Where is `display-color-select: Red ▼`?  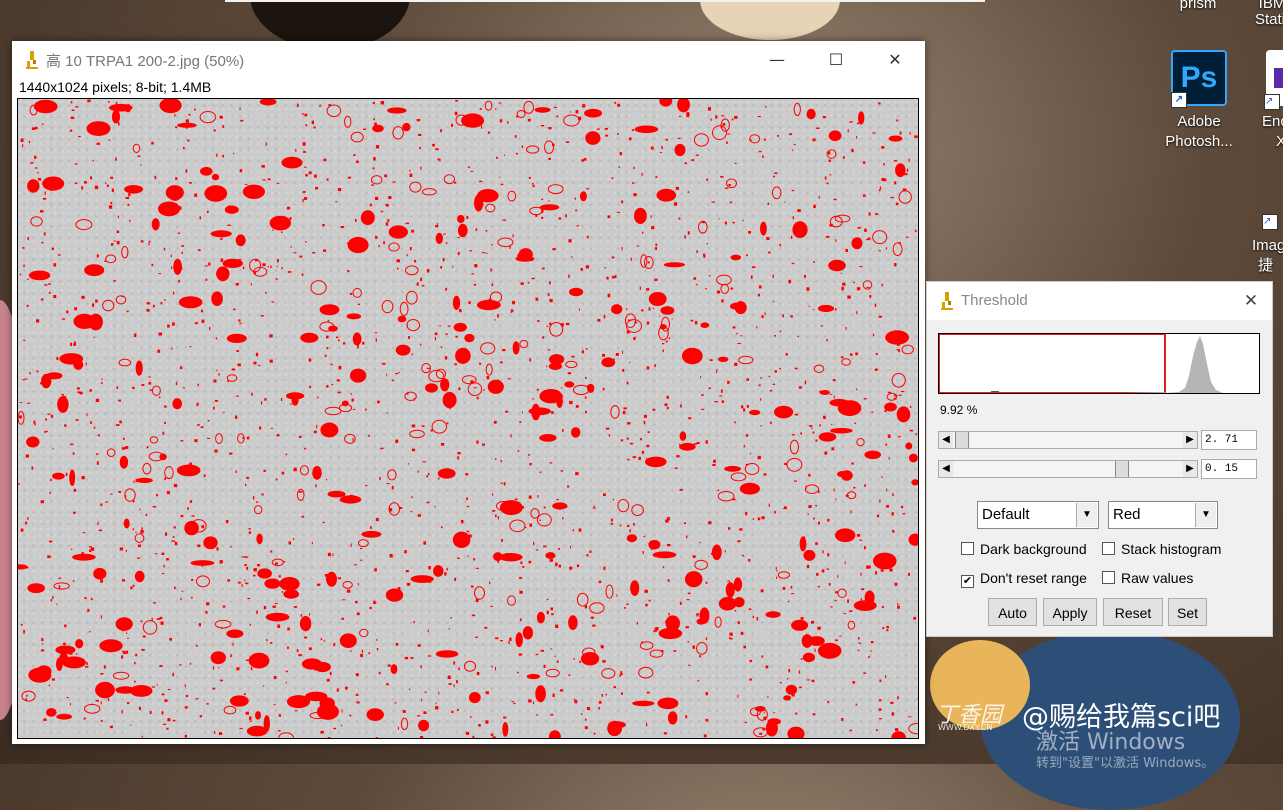 display-color-select: Red ▼ is located at coordinates (1163, 515).